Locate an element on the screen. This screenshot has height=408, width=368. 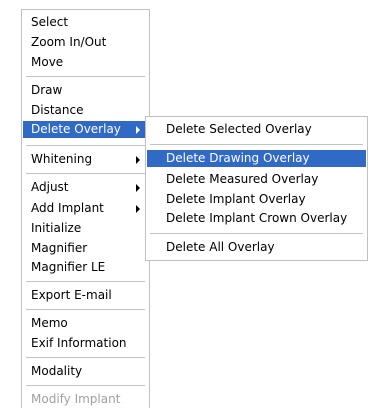
menu-item-magnifier: Magnifier is located at coordinates (85, 248).